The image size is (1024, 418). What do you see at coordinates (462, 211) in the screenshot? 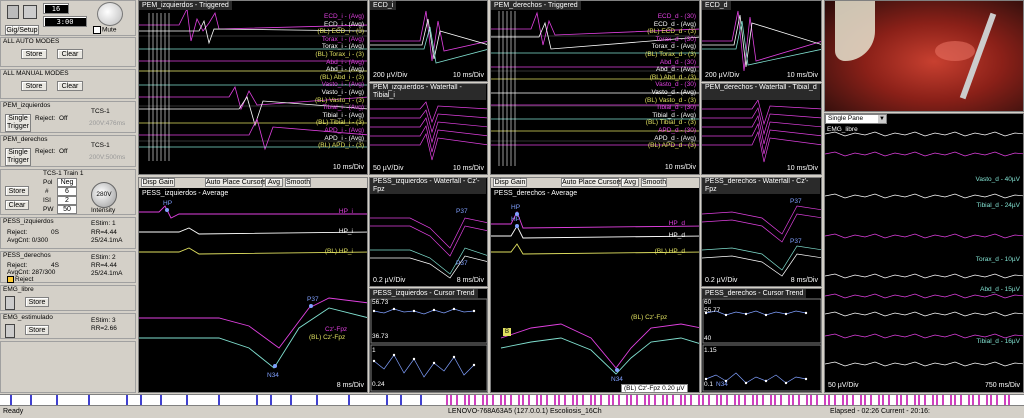
I see `peak-label: P37` at bounding box center [462, 211].